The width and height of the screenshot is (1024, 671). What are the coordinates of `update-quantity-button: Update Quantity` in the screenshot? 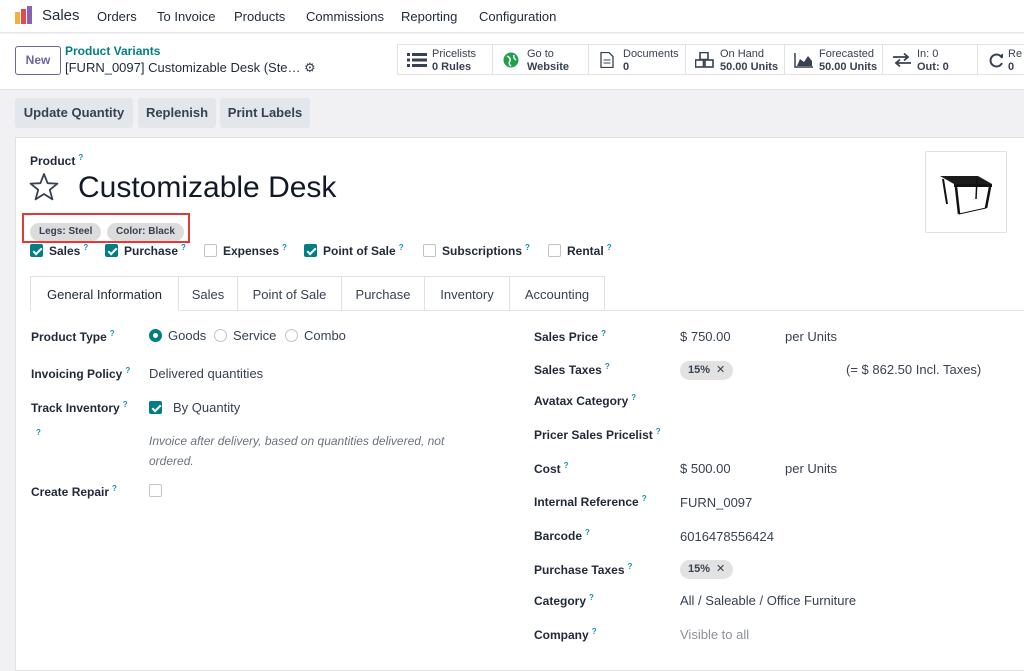 It's located at (74, 113).